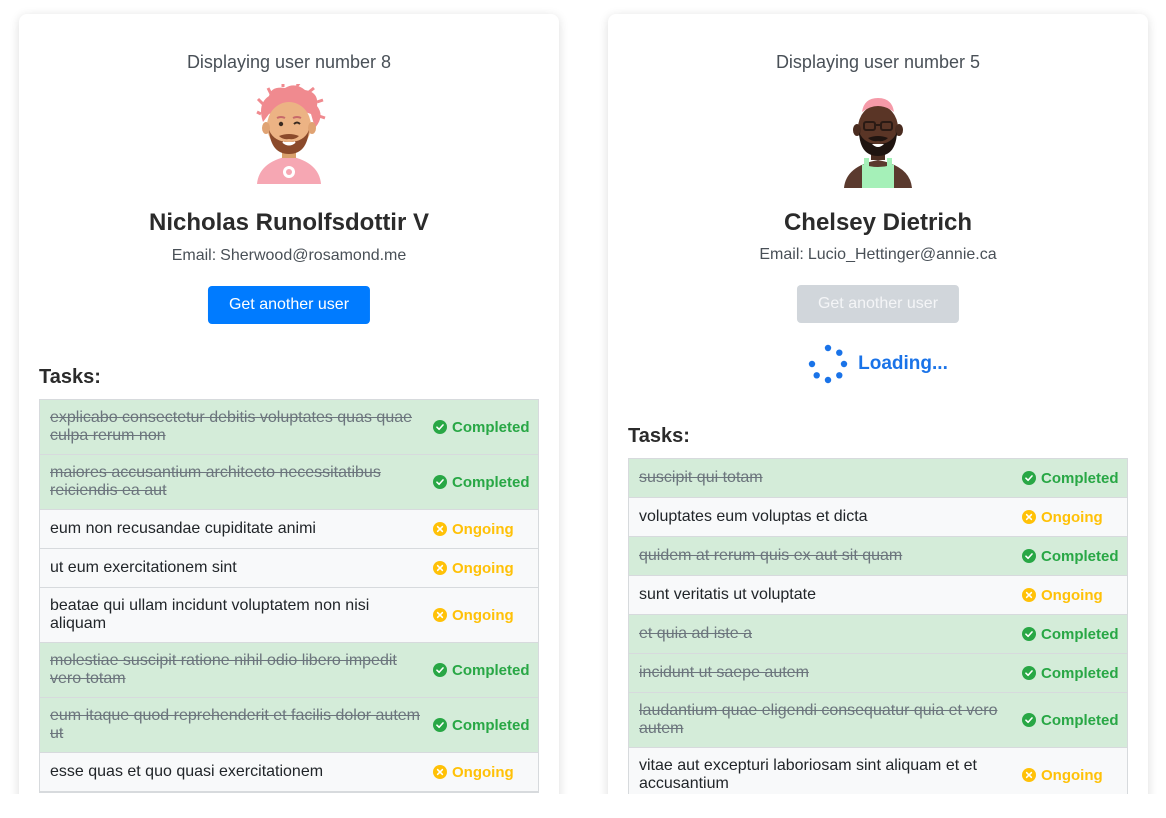  What do you see at coordinates (878, 673) in the screenshot?
I see `task-row: incidunt ut saepe autem Completed` at bounding box center [878, 673].